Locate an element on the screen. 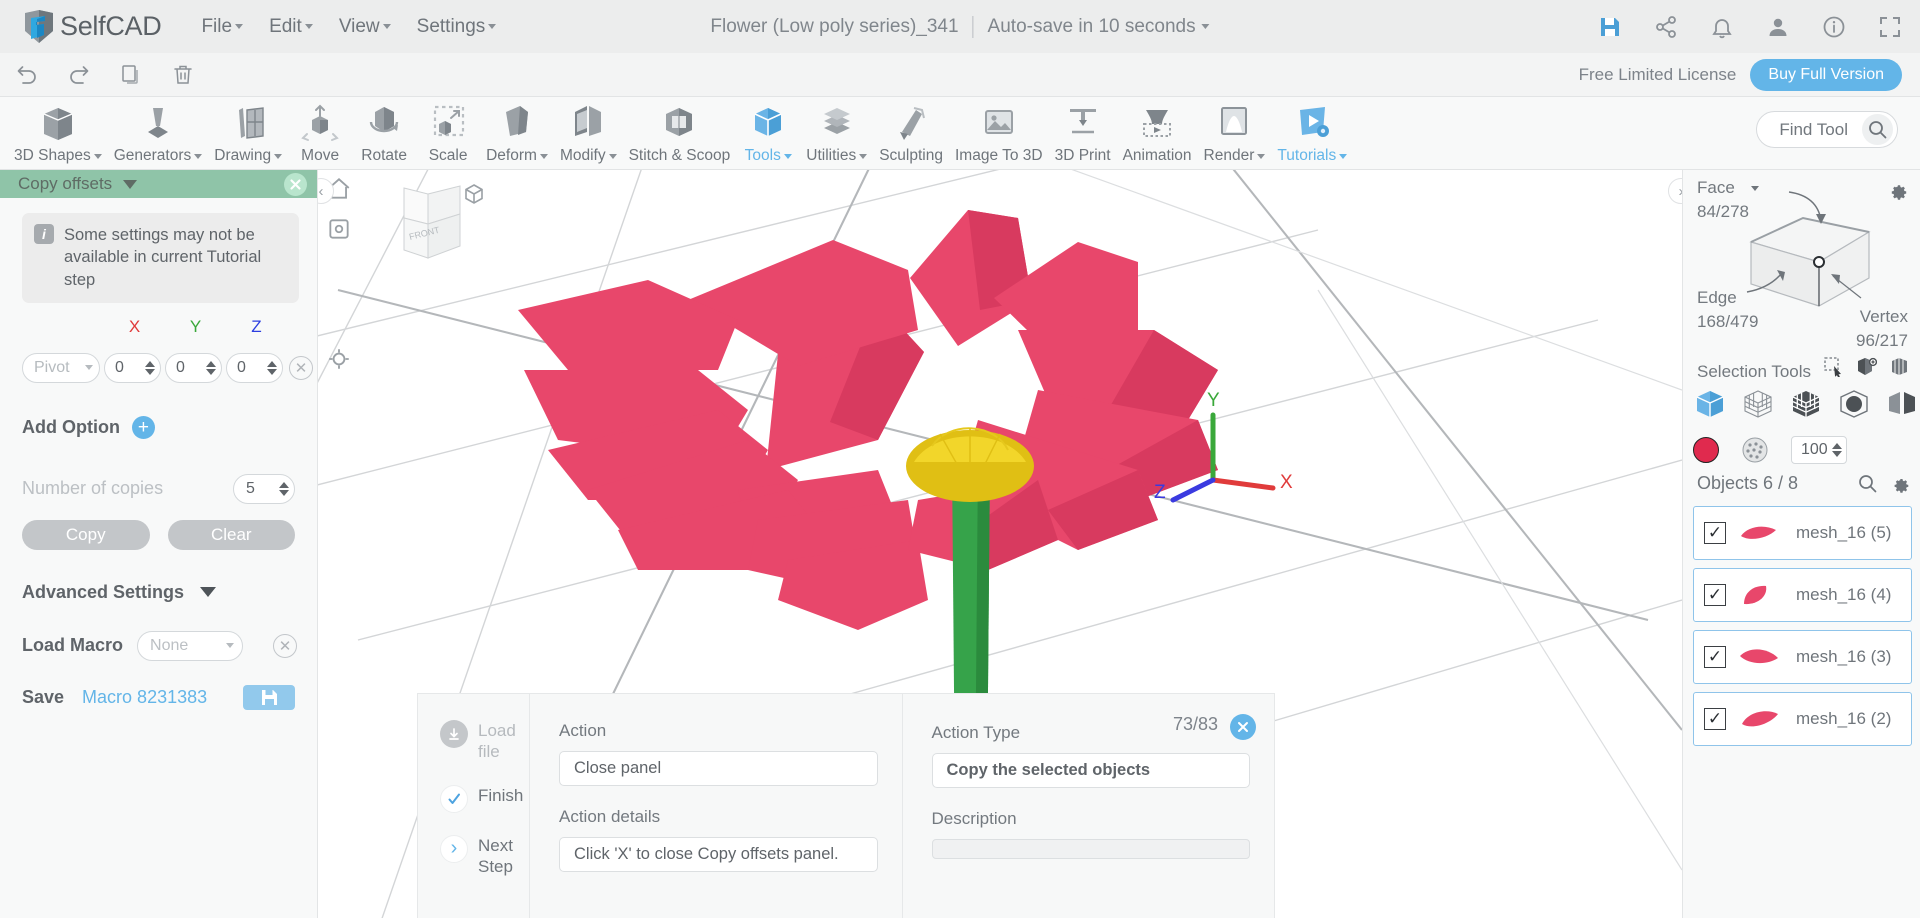  tool-scale: Scale is located at coordinates (448, 131).